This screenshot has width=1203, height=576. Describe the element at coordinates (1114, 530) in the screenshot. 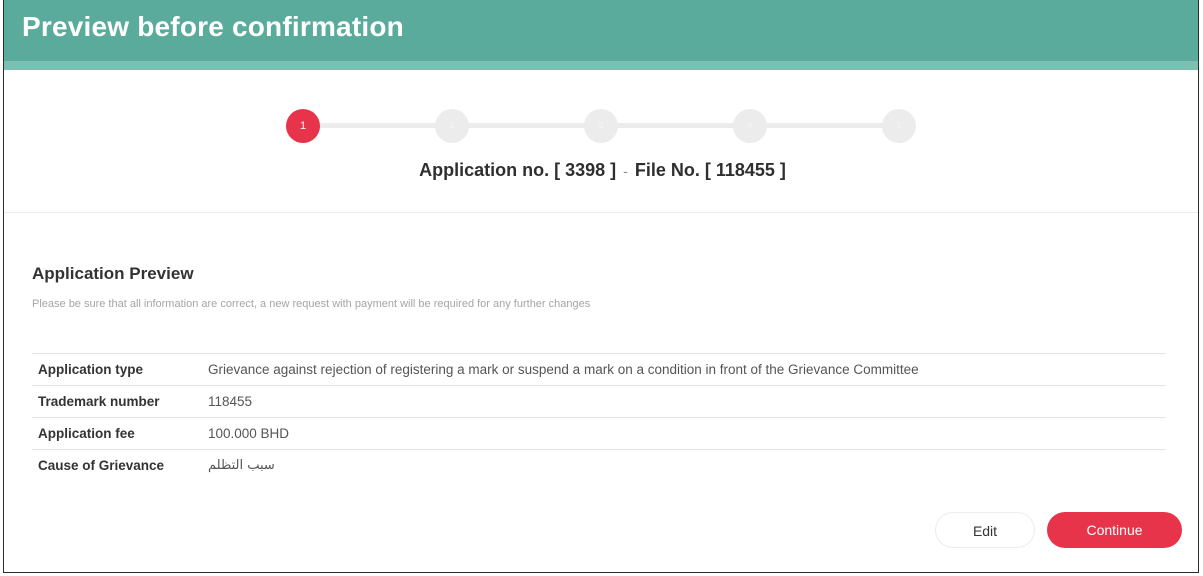

I see `continue-button: Continue` at that location.